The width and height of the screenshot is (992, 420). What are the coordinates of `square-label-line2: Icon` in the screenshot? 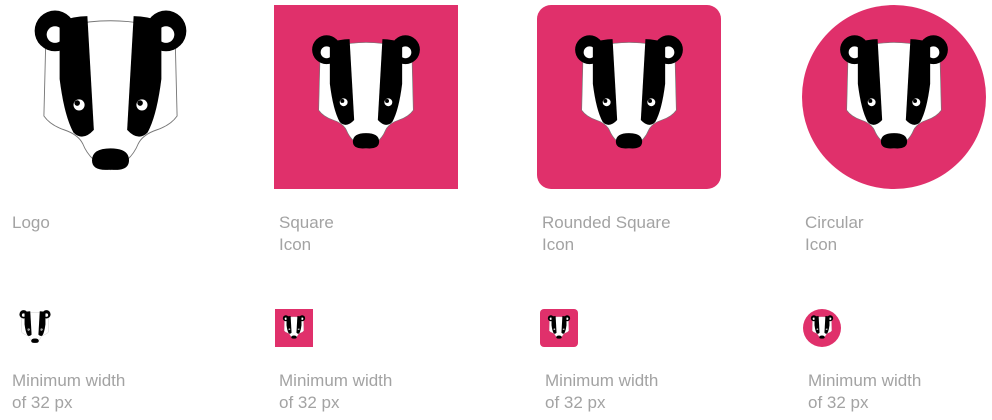 It's located at (295, 244).